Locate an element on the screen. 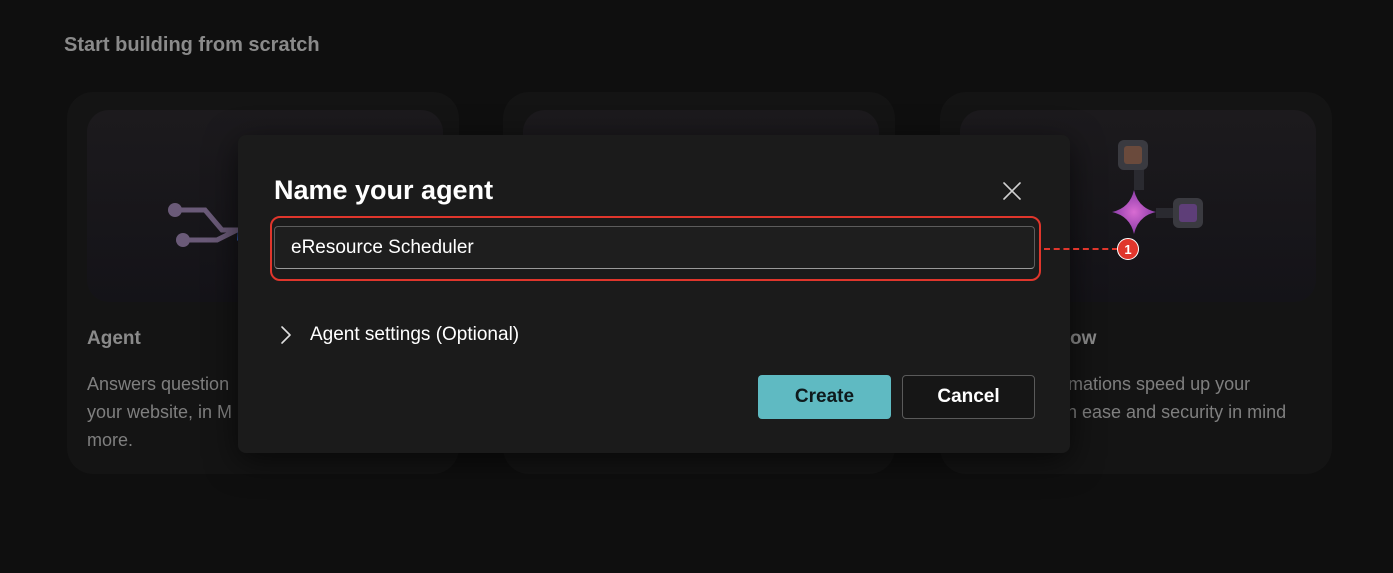  agent-card-title: Agent is located at coordinates (114, 338).